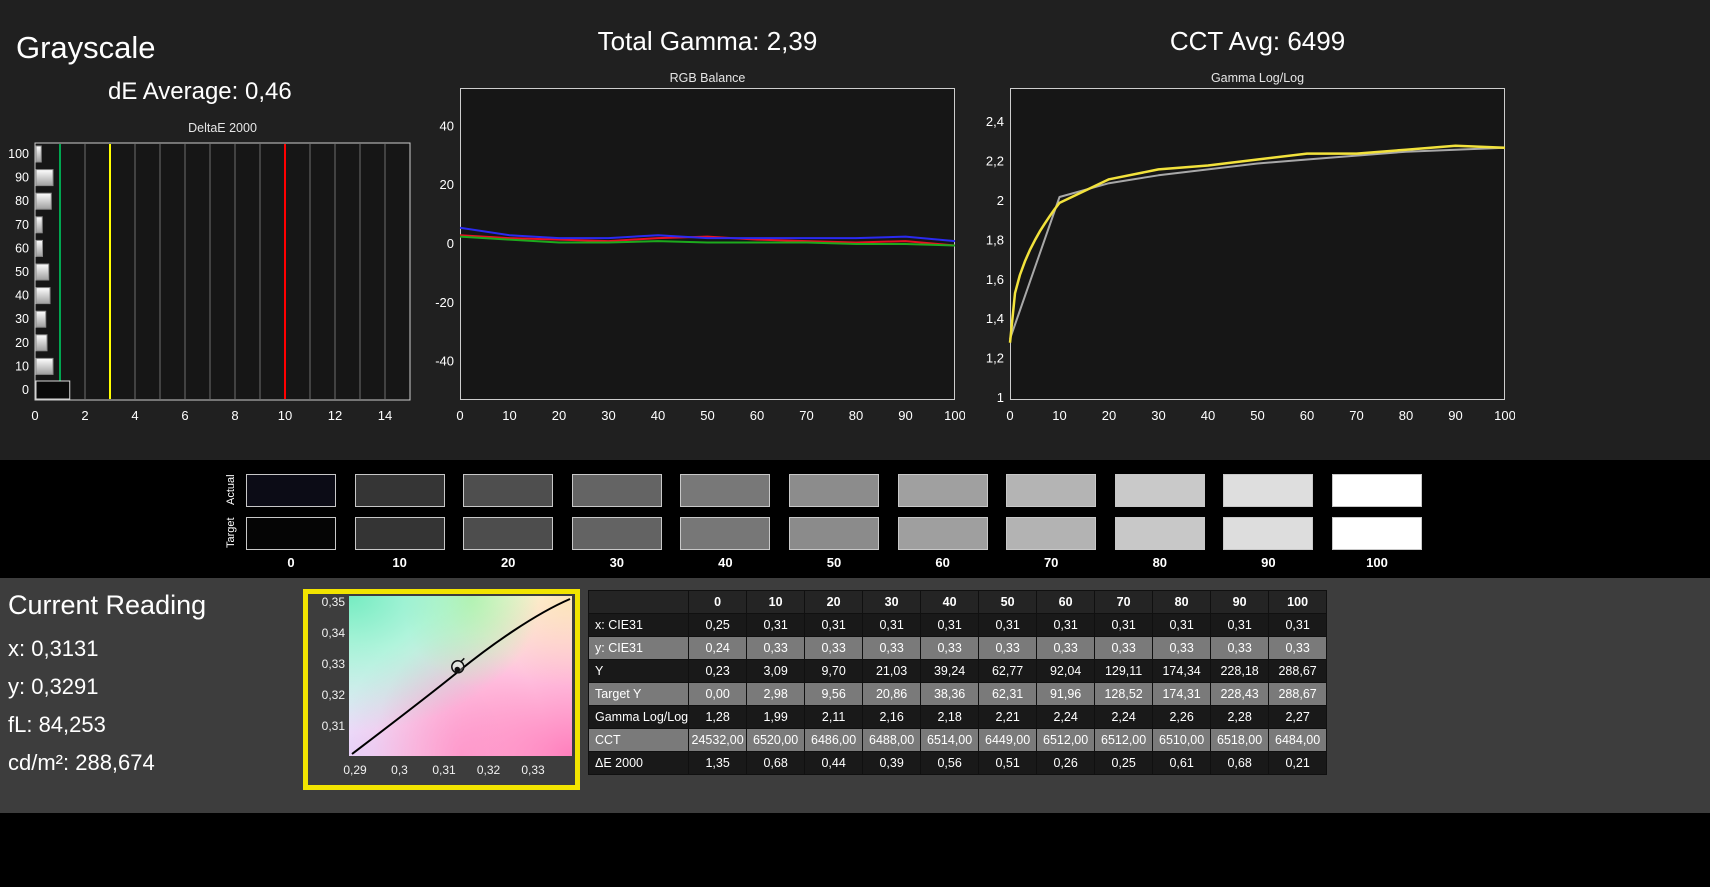 Image resolution: width=1710 pixels, height=887 pixels. I want to click on table-cell: 2,24, so click(1066, 717).